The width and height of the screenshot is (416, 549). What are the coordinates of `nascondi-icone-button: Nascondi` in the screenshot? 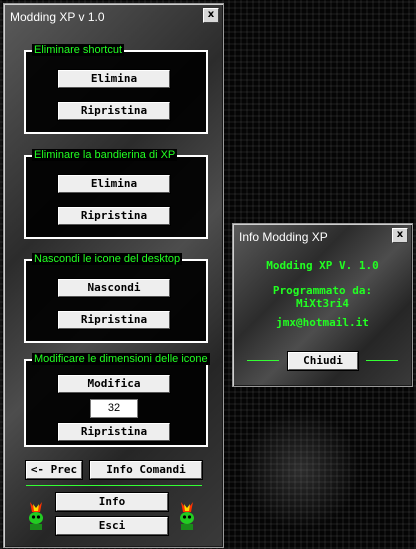 It's located at (114, 288).